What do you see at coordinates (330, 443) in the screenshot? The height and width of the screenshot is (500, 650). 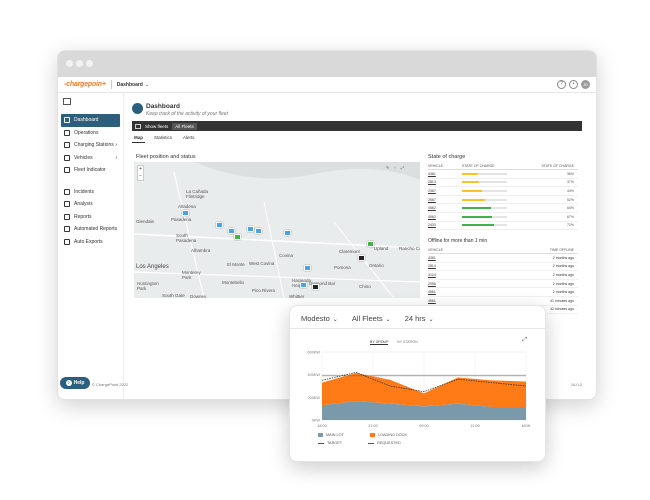 I see `legend-target: TARGET` at bounding box center [330, 443].